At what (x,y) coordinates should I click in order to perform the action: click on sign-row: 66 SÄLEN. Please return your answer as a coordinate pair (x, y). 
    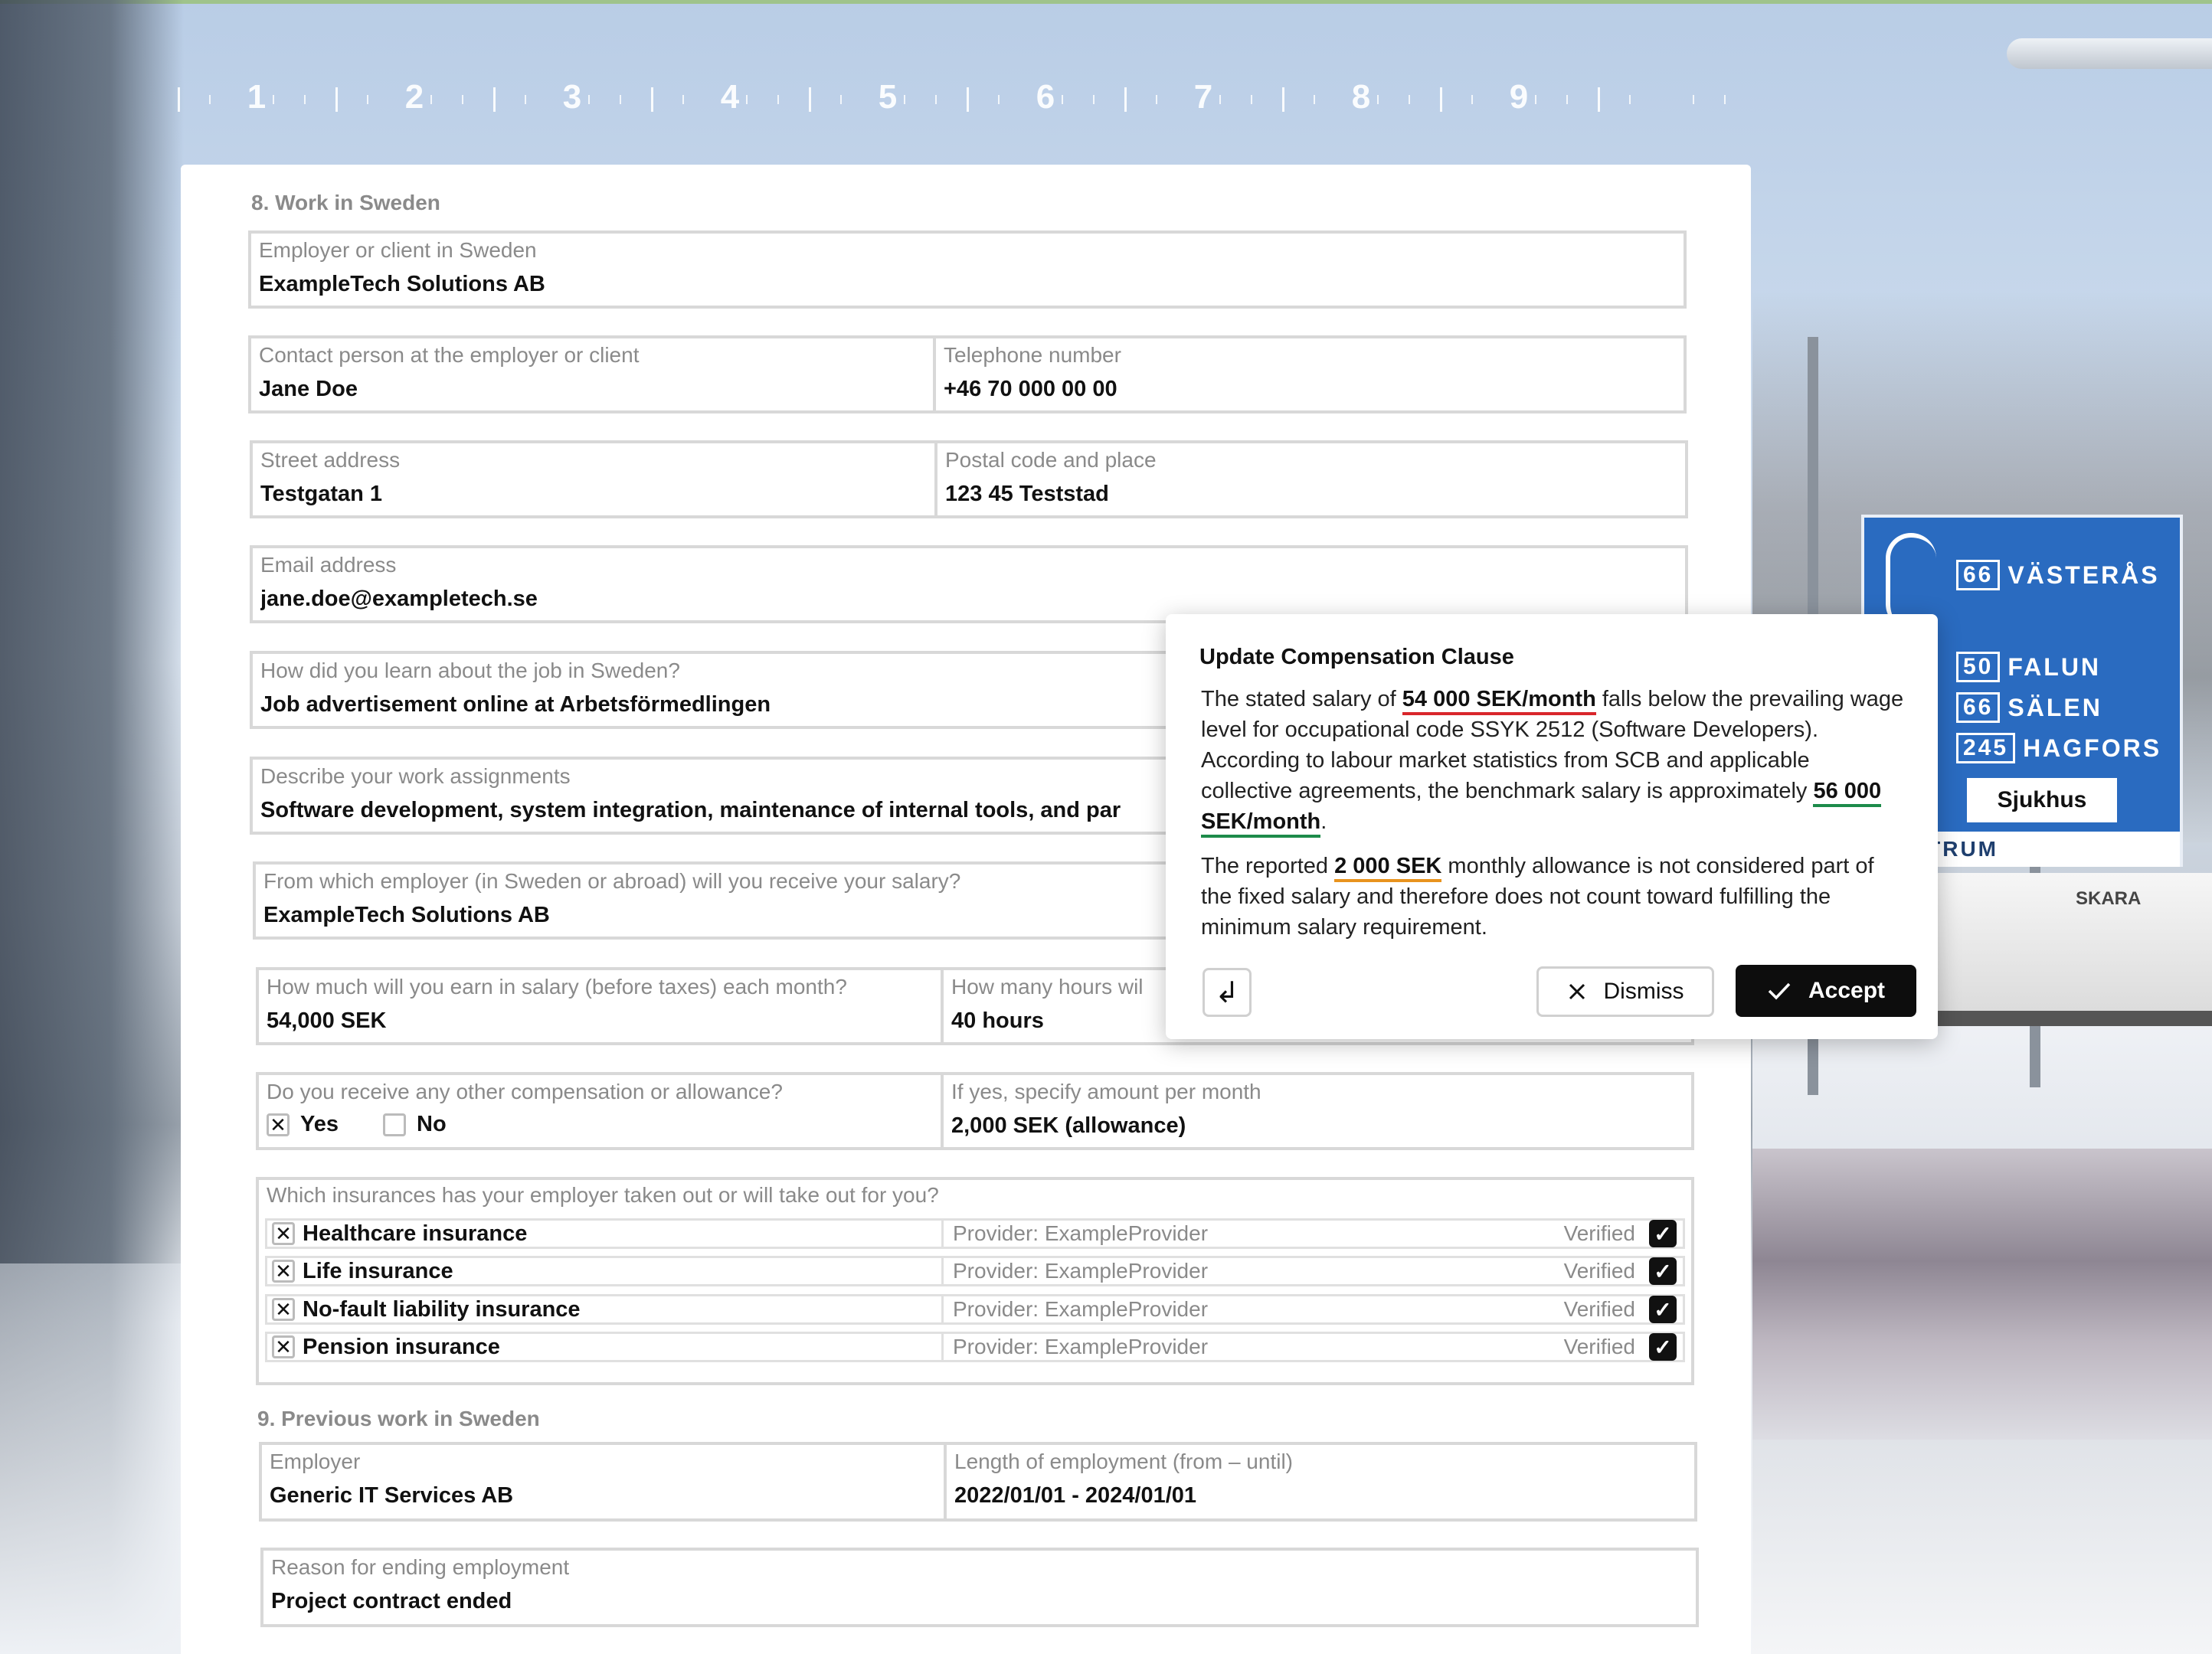
    Looking at the image, I should click on (2029, 707).